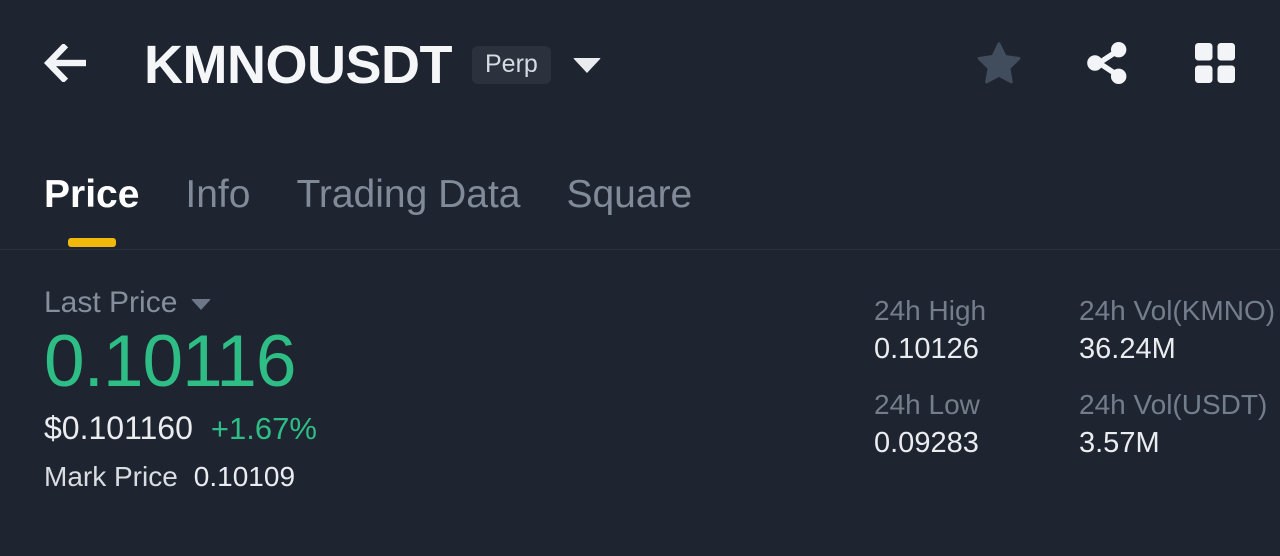  What do you see at coordinates (244, 476) in the screenshot?
I see `mark-price-value: 0.10109` at bounding box center [244, 476].